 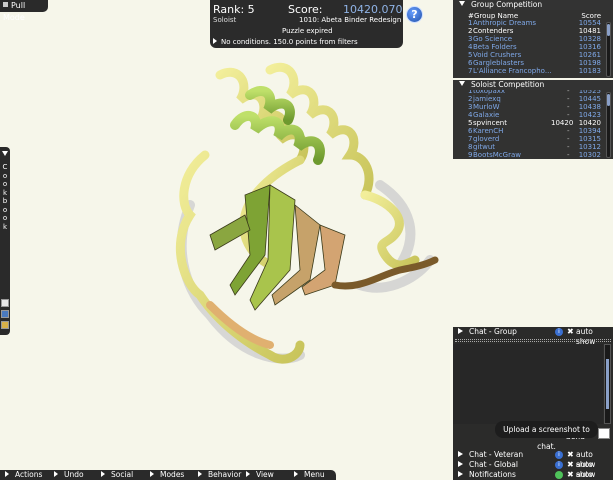 What do you see at coordinates (533, 47) in the screenshot?
I see `group-table-row: 4 Beta Folders 10316` at bounding box center [533, 47].